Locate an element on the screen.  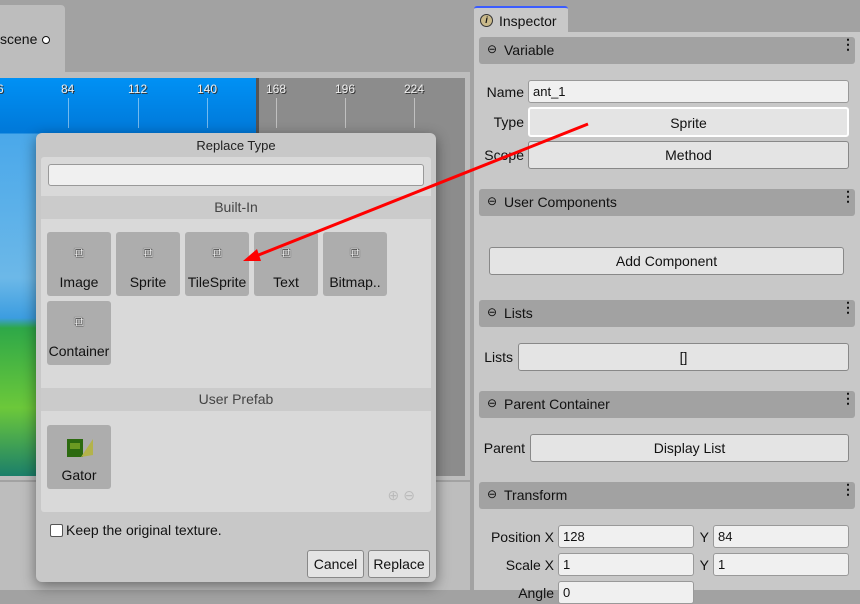
scale-x-input: 1 is located at coordinates (626, 564).